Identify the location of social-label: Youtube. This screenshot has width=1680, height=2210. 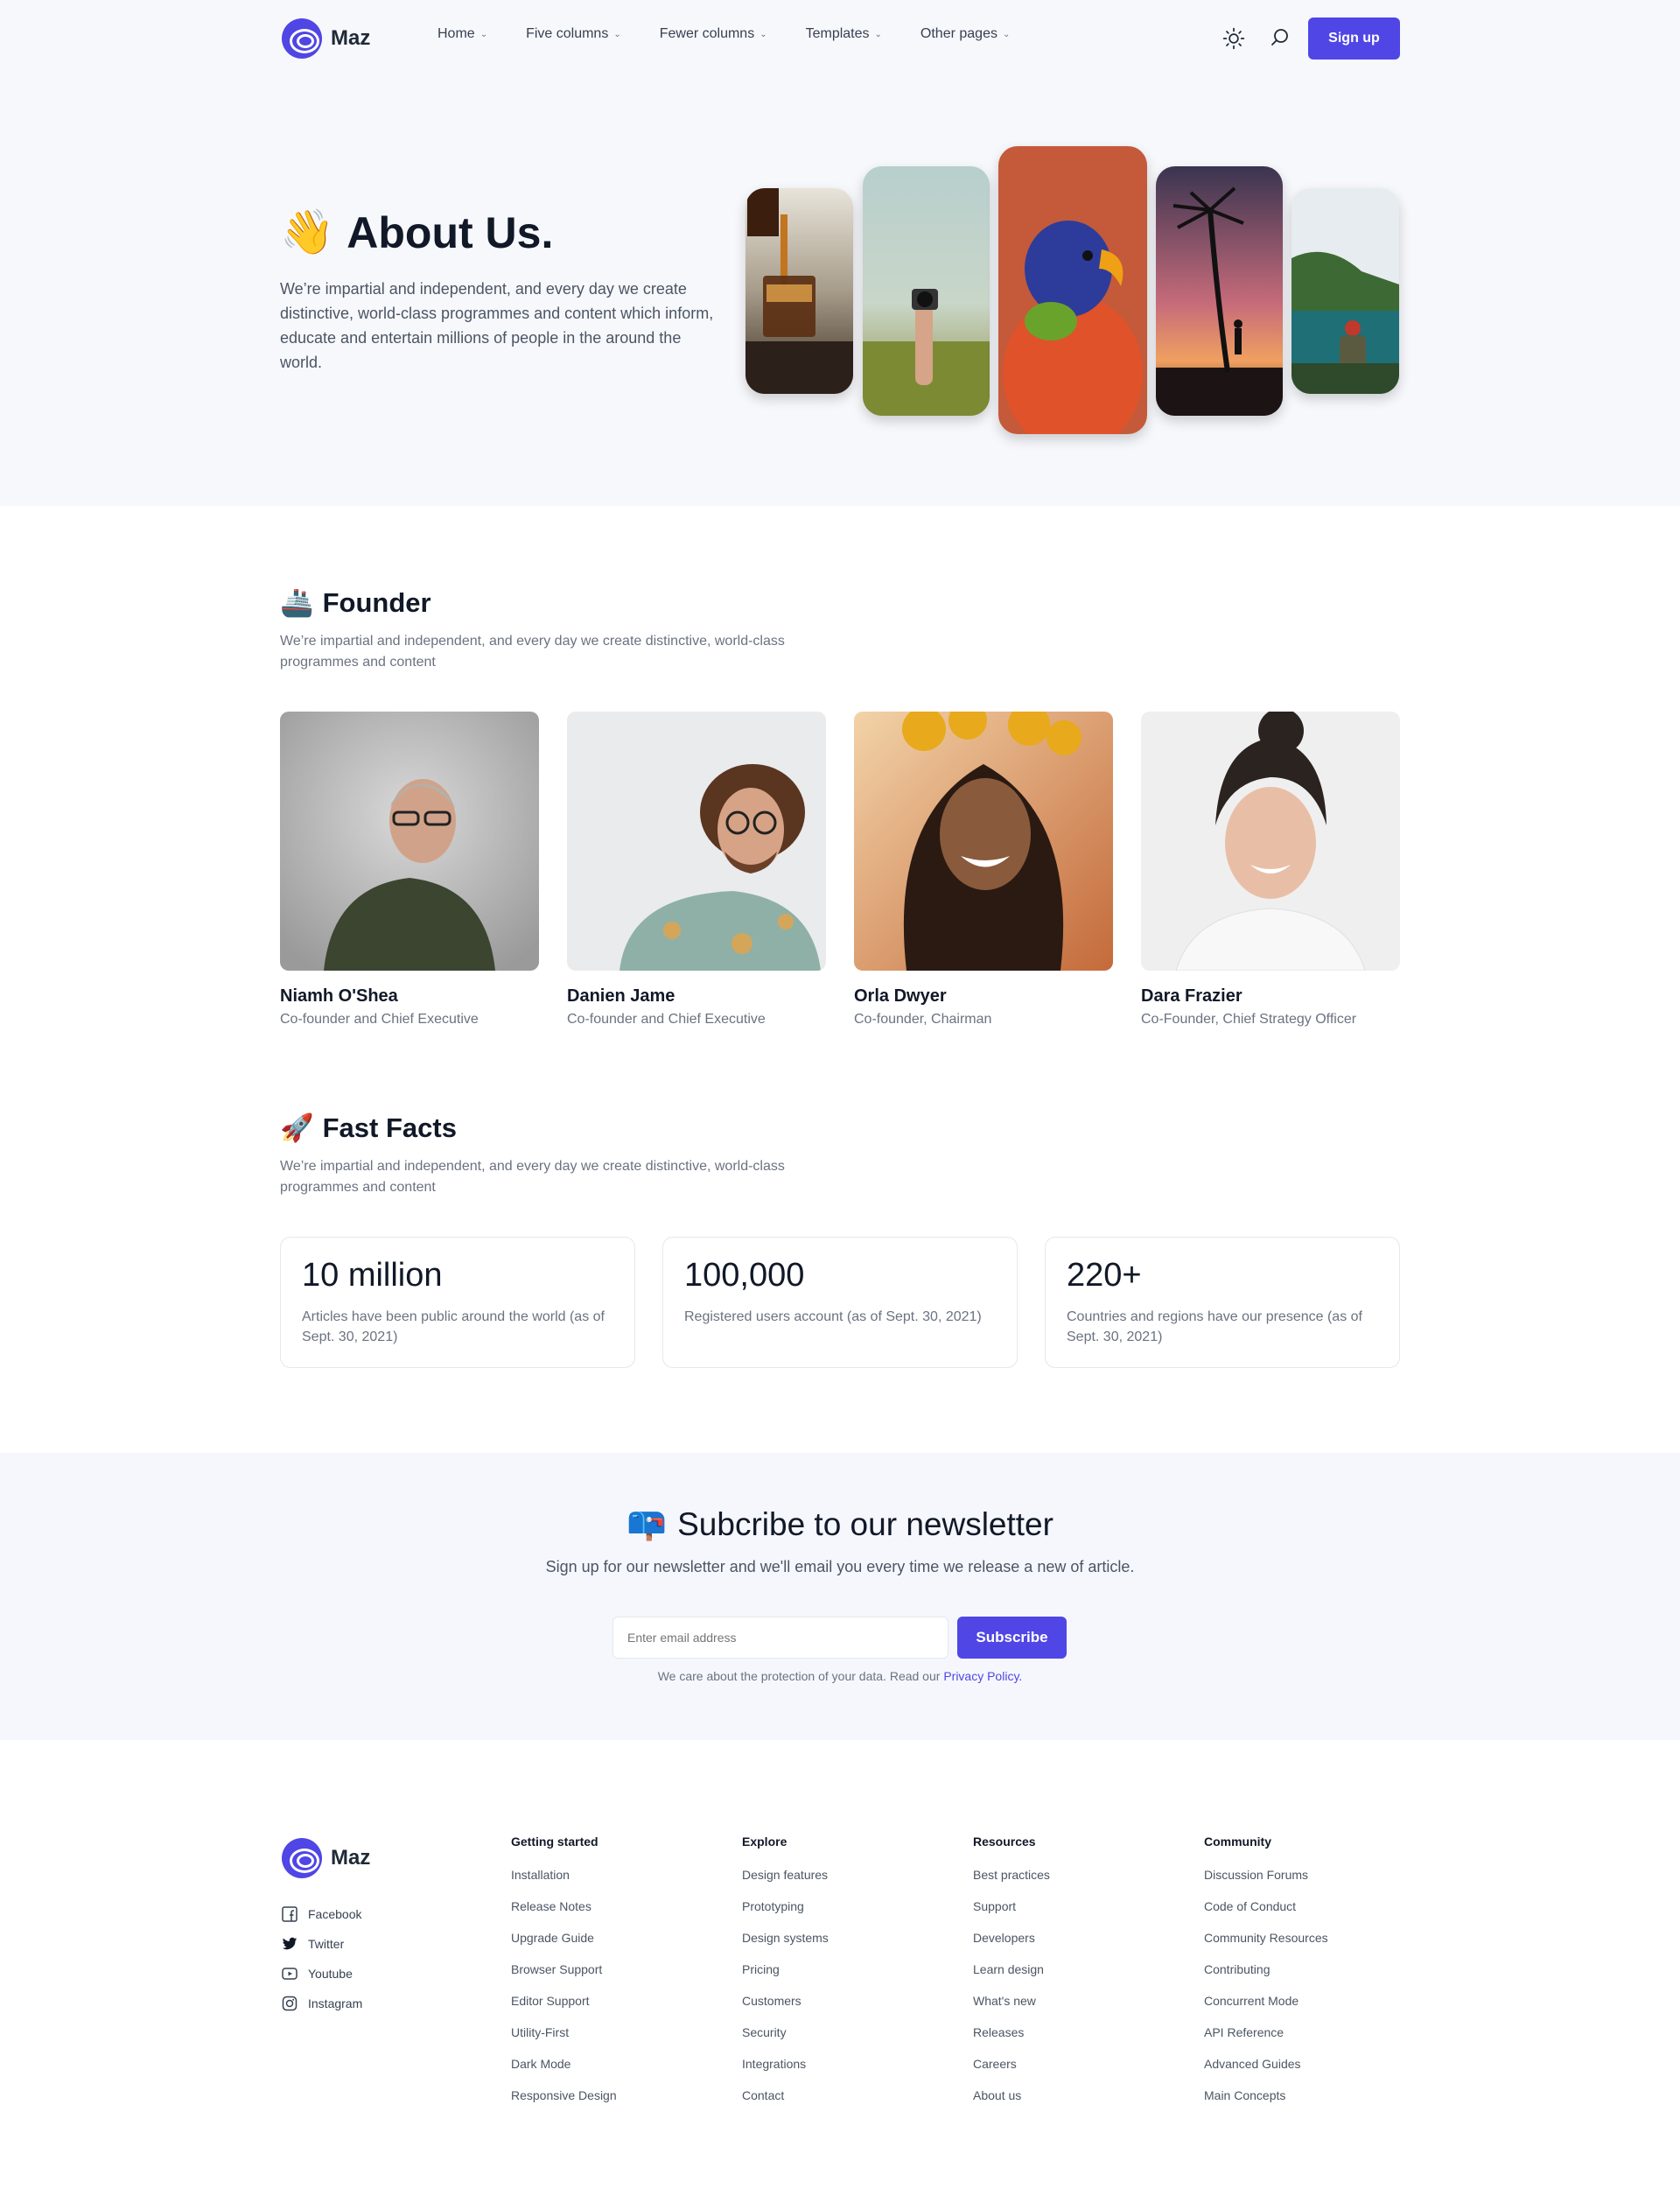
(330, 1974).